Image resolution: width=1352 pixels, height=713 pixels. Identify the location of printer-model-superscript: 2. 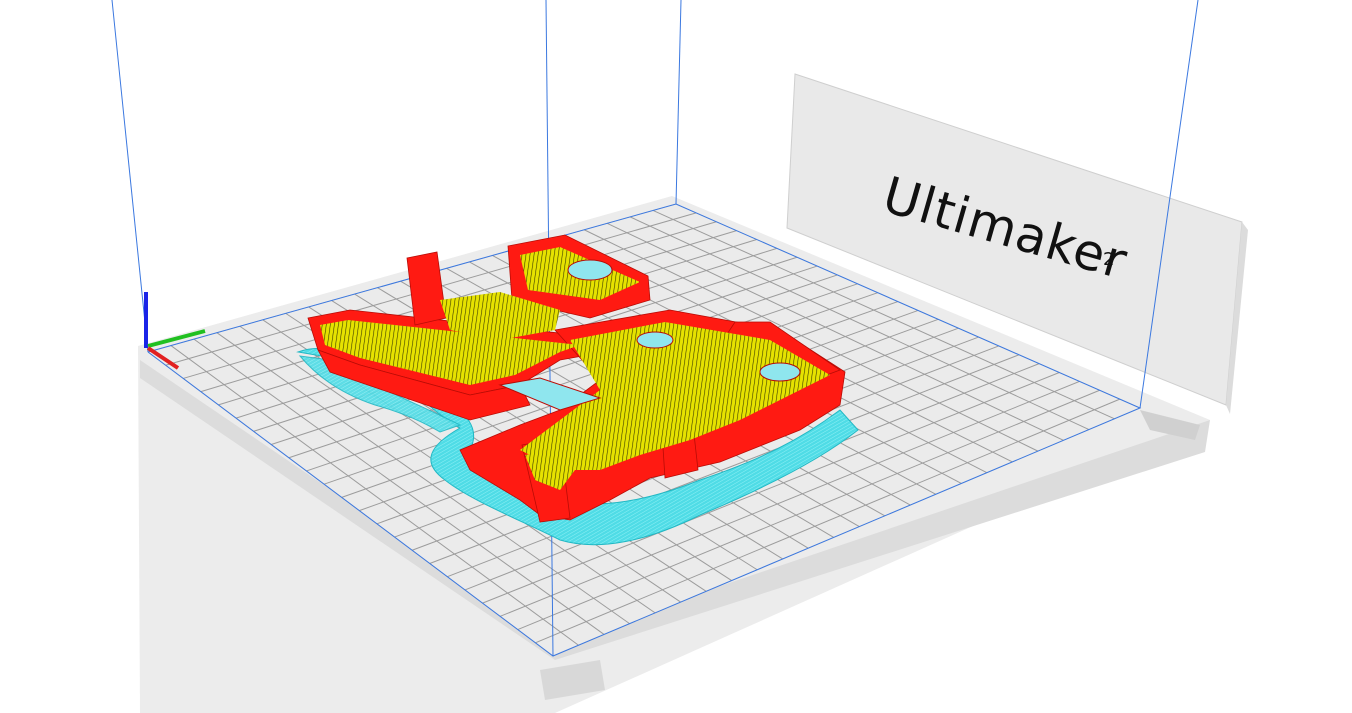
(1108, 259).